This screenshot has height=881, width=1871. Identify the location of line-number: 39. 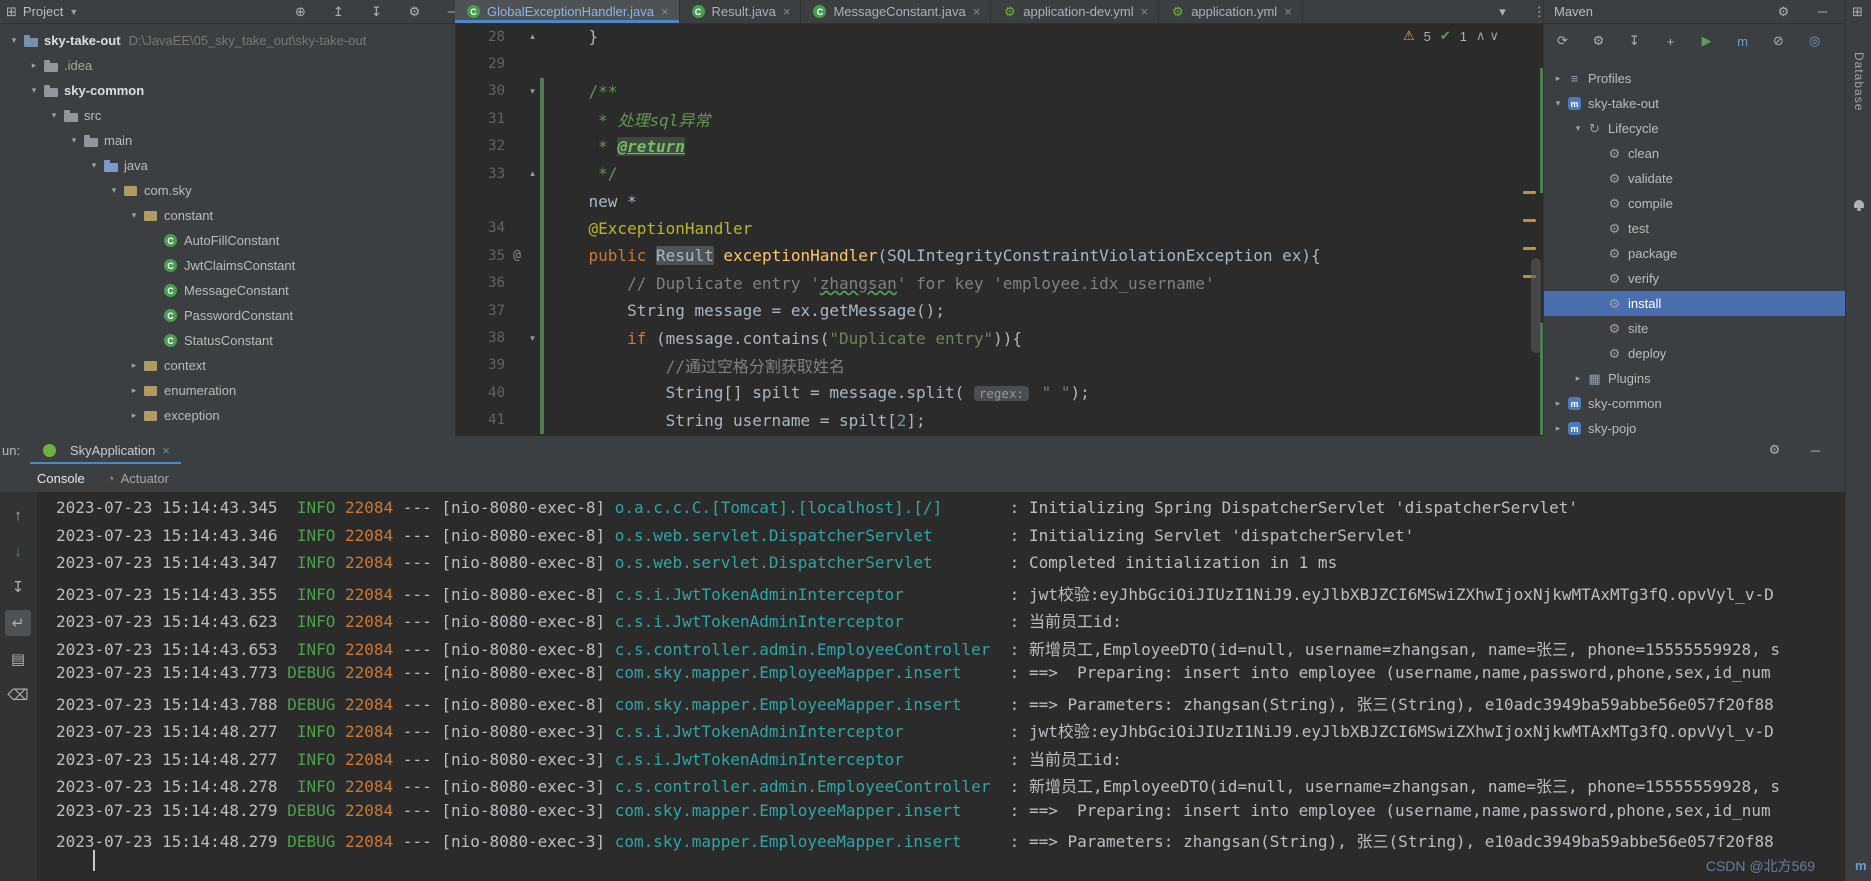
(482, 365).